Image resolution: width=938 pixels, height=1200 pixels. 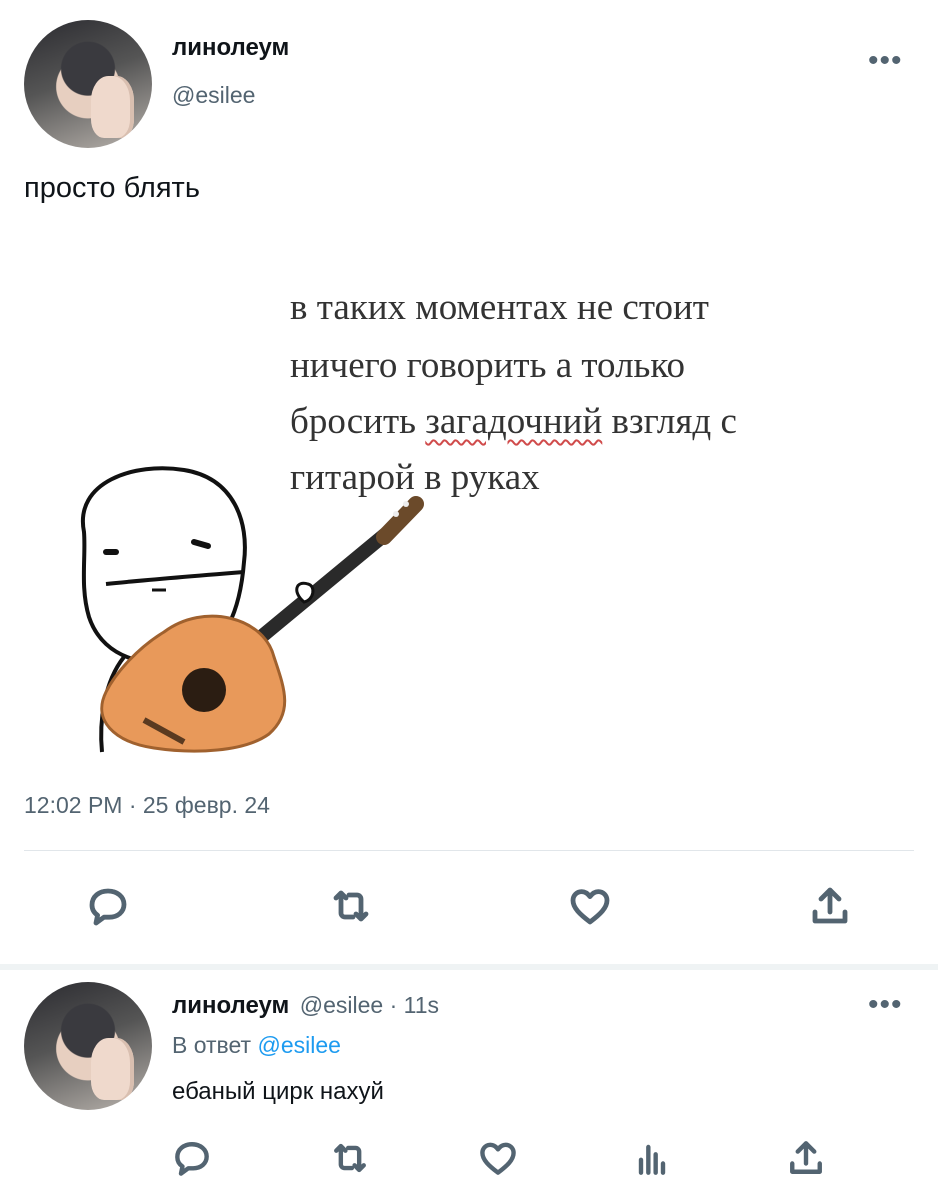 What do you see at coordinates (252, 609) in the screenshot?
I see `poker-face-guitar-drawing` at bounding box center [252, 609].